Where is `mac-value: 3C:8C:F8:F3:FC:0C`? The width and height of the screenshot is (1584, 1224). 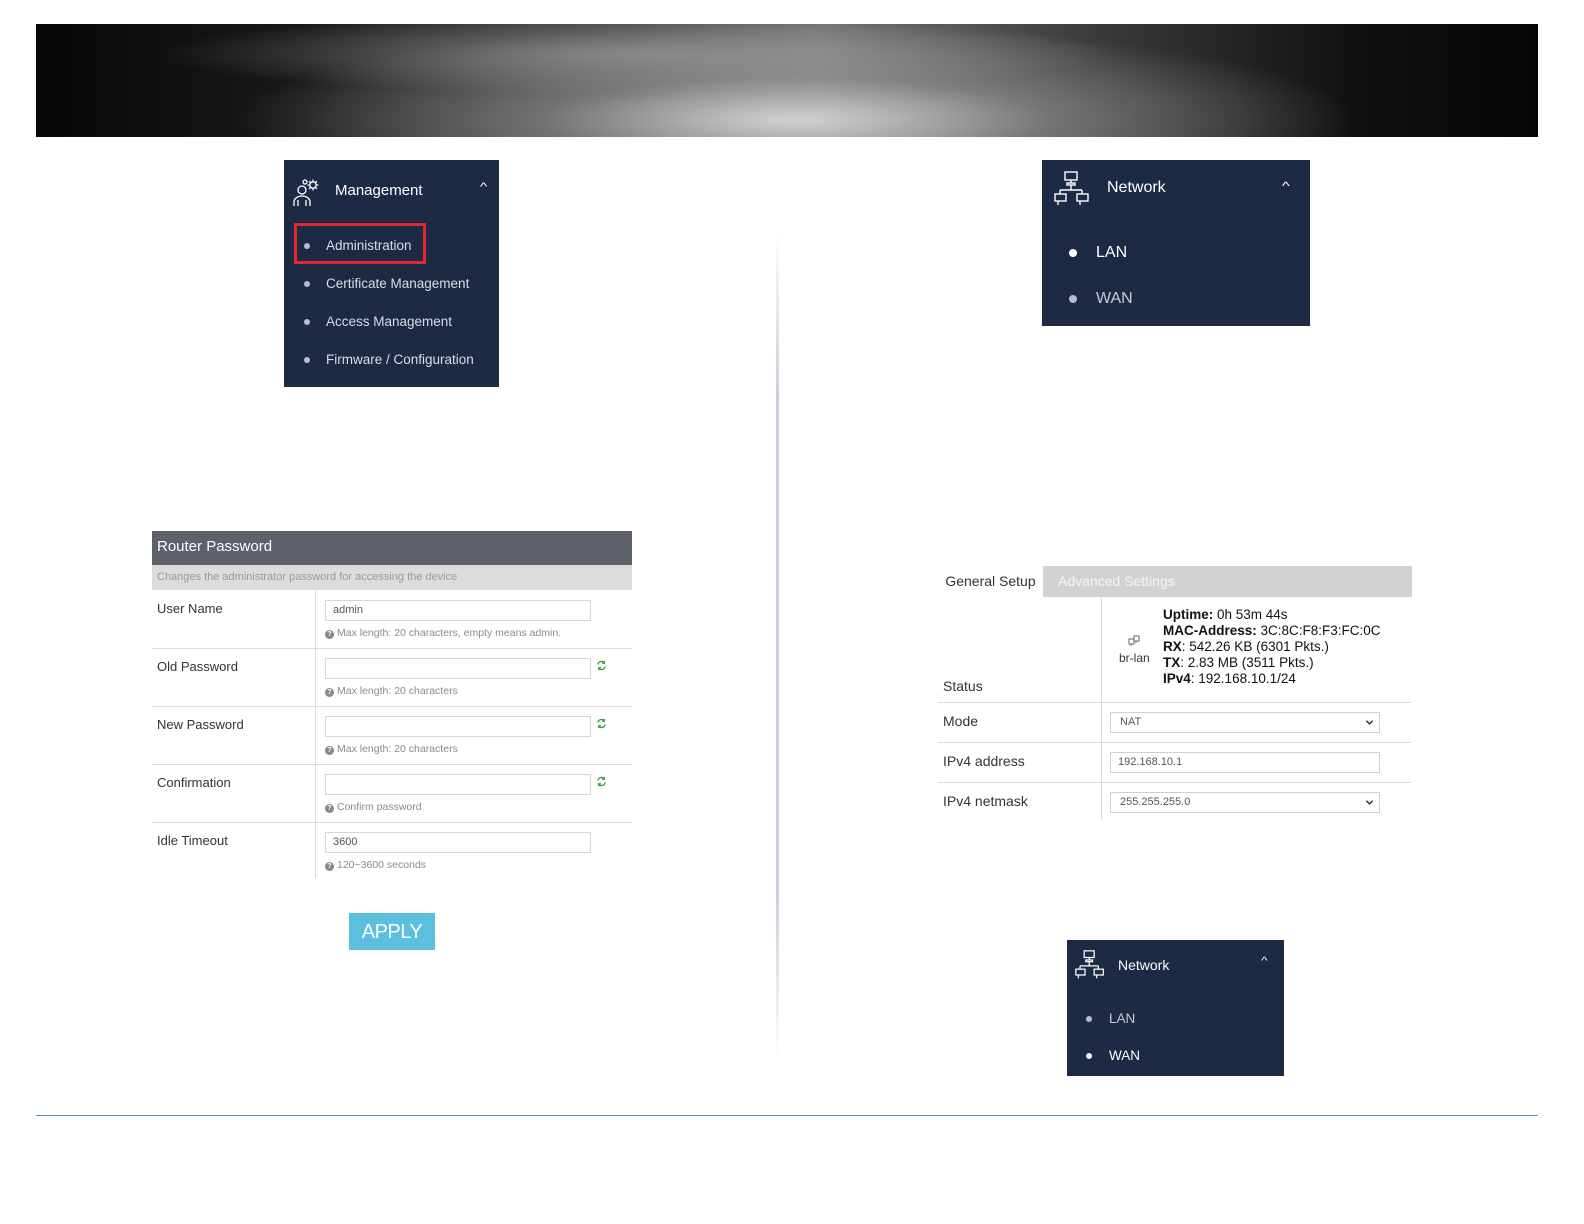
mac-value: 3C:8C:F8:F3:FC:0C is located at coordinates (1320, 630).